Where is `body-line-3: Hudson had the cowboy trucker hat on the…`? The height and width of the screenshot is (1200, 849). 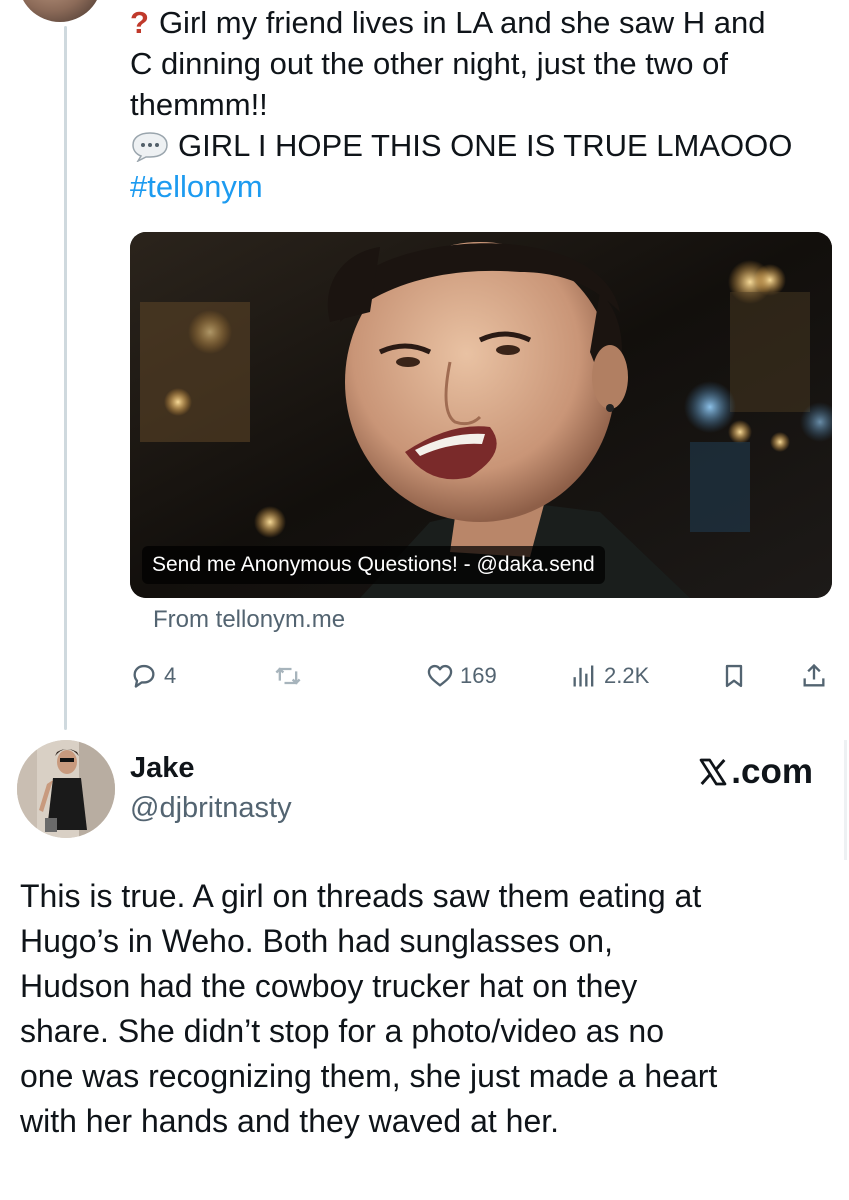 body-line-3: Hudson had the cowboy trucker hat on the… is located at coordinates (329, 986).